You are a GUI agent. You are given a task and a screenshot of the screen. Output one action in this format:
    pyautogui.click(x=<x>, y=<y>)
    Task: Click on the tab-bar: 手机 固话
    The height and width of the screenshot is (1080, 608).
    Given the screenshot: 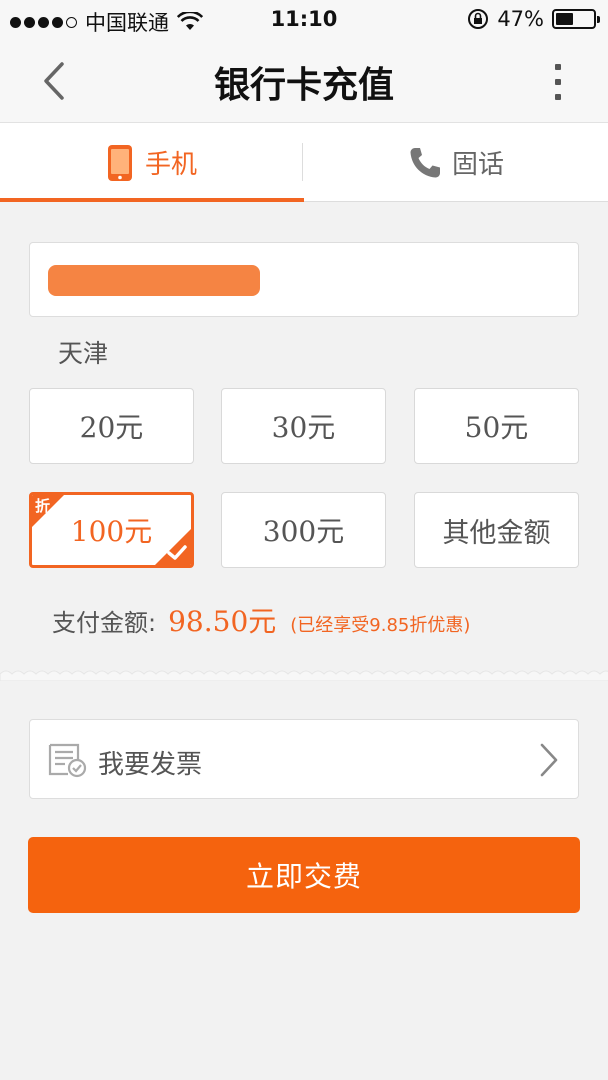 What is the action you would take?
    pyautogui.click(x=304, y=162)
    